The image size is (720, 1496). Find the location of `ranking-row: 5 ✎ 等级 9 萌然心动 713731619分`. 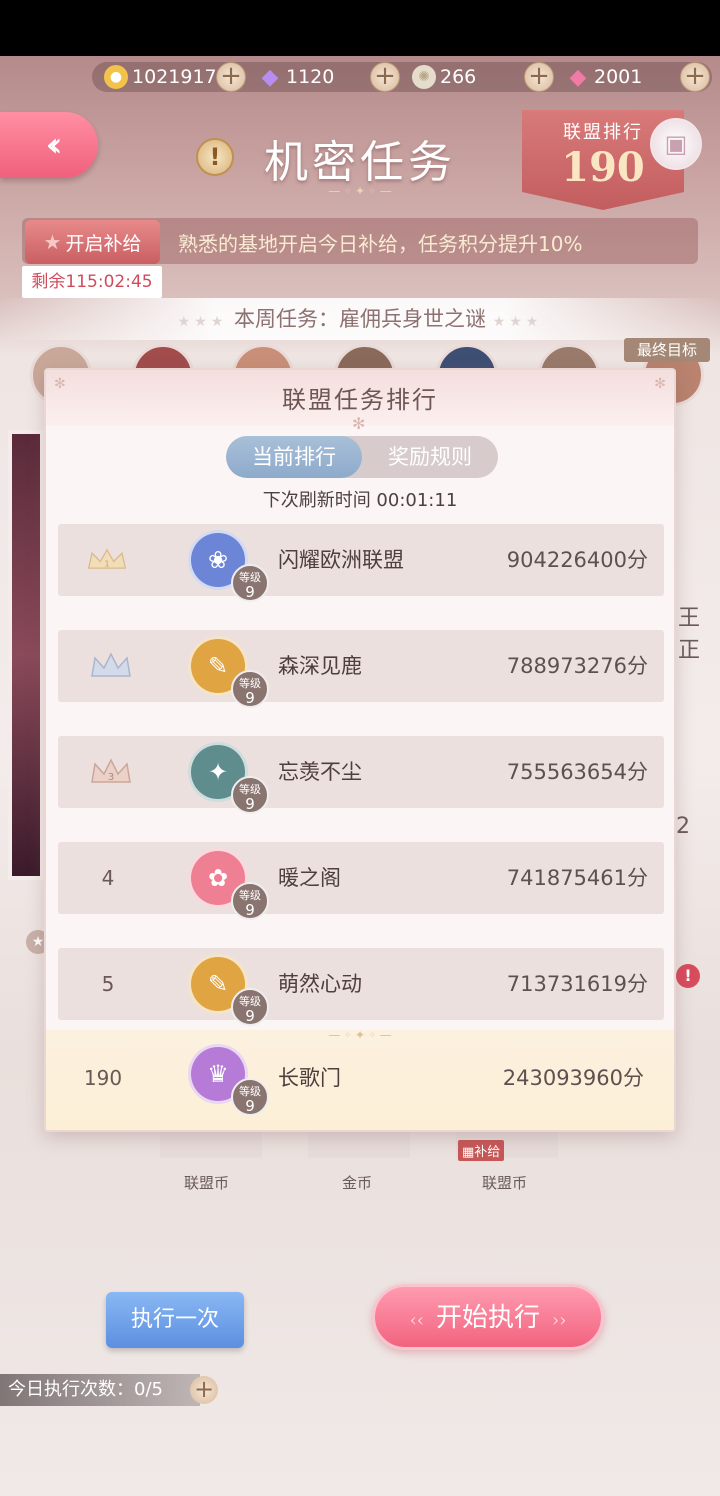

ranking-row: 5 ✎ 等级 9 萌然心动 713731619分 is located at coordinates (361, 987).